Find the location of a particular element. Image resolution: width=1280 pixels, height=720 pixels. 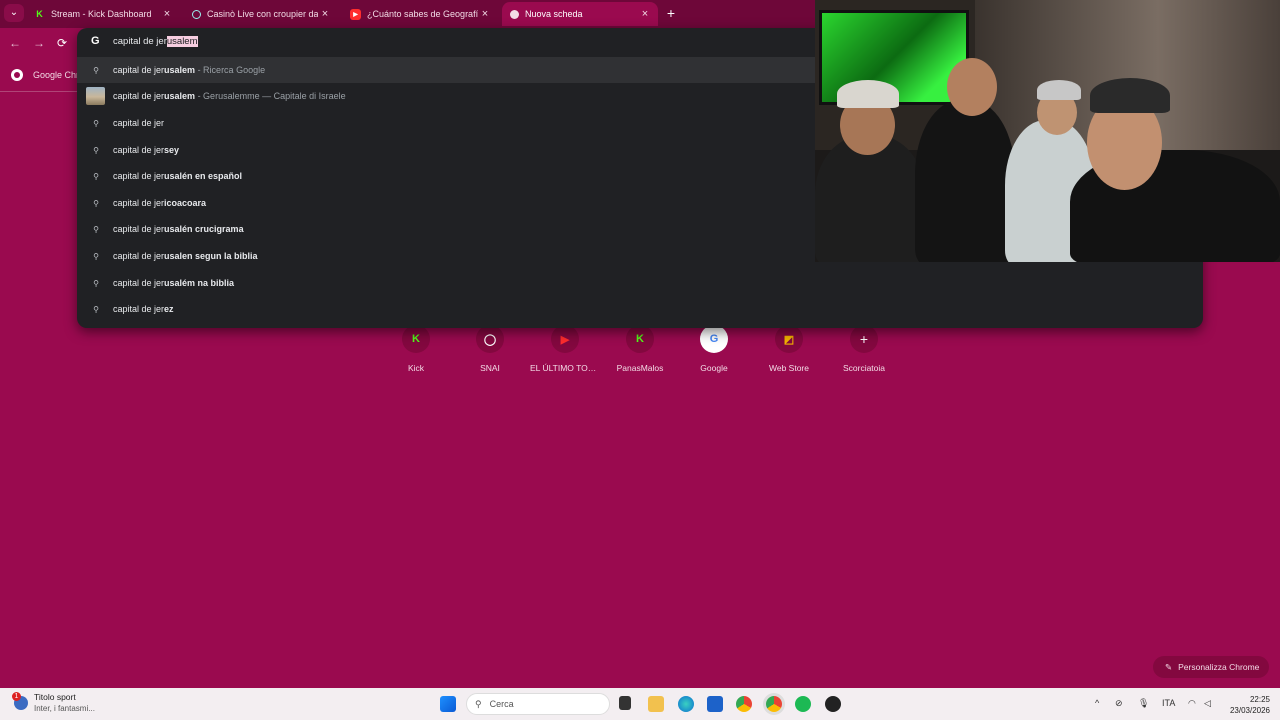

notification-badge: 1 is located at coordinates (16, 696).